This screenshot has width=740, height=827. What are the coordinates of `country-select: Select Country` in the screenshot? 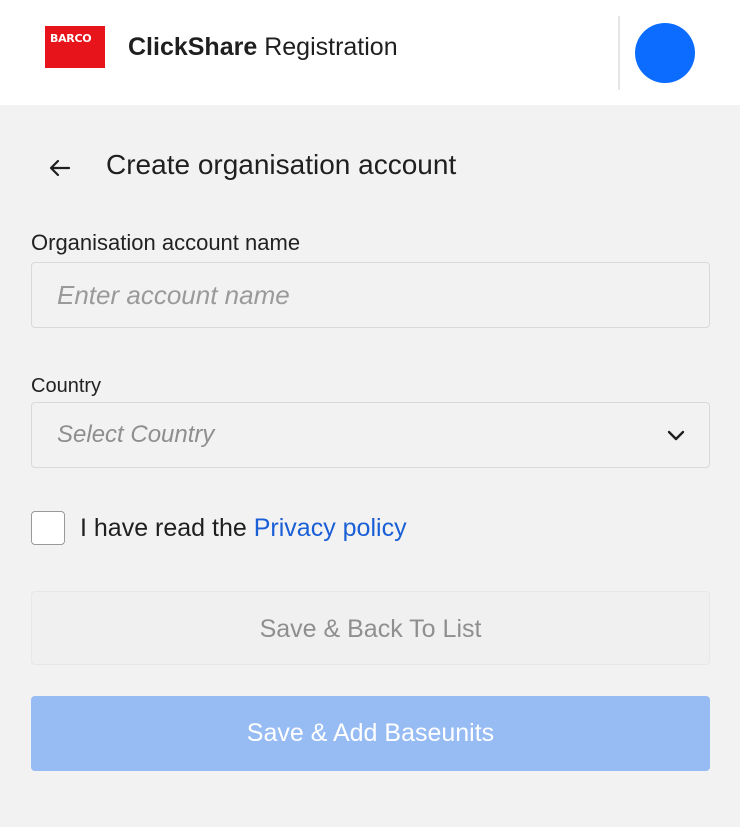 It's located at (370, 435).